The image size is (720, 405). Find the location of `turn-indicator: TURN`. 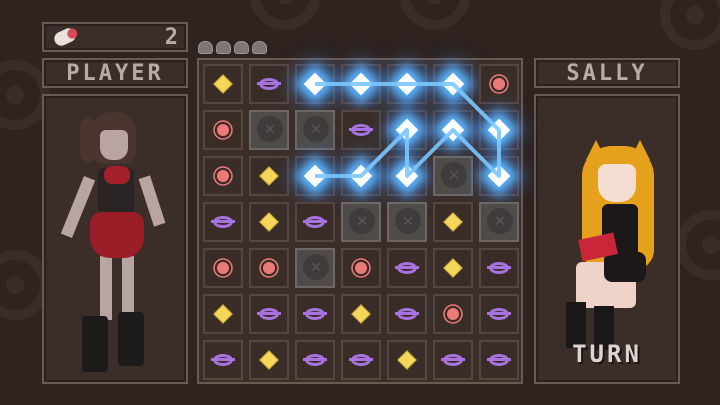

turn-indicator: TURN is located at coordinates (607, 354).